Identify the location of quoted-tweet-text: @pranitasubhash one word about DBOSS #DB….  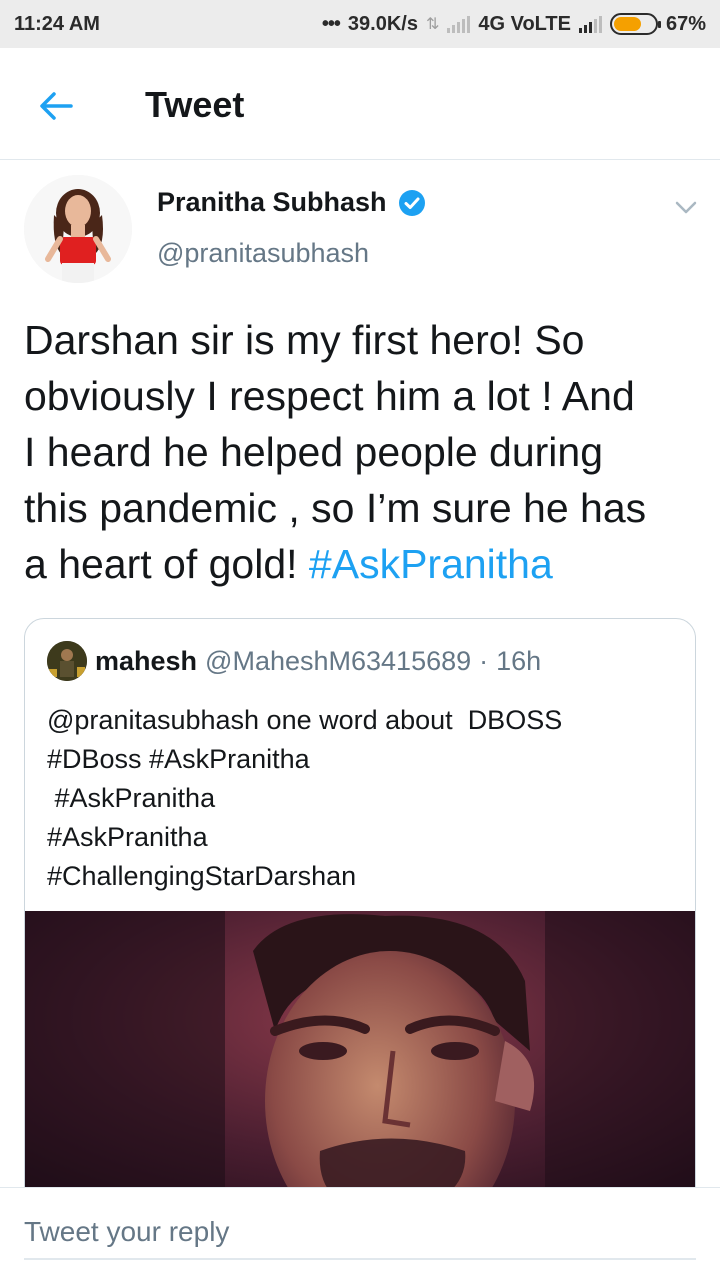
(362, 798).